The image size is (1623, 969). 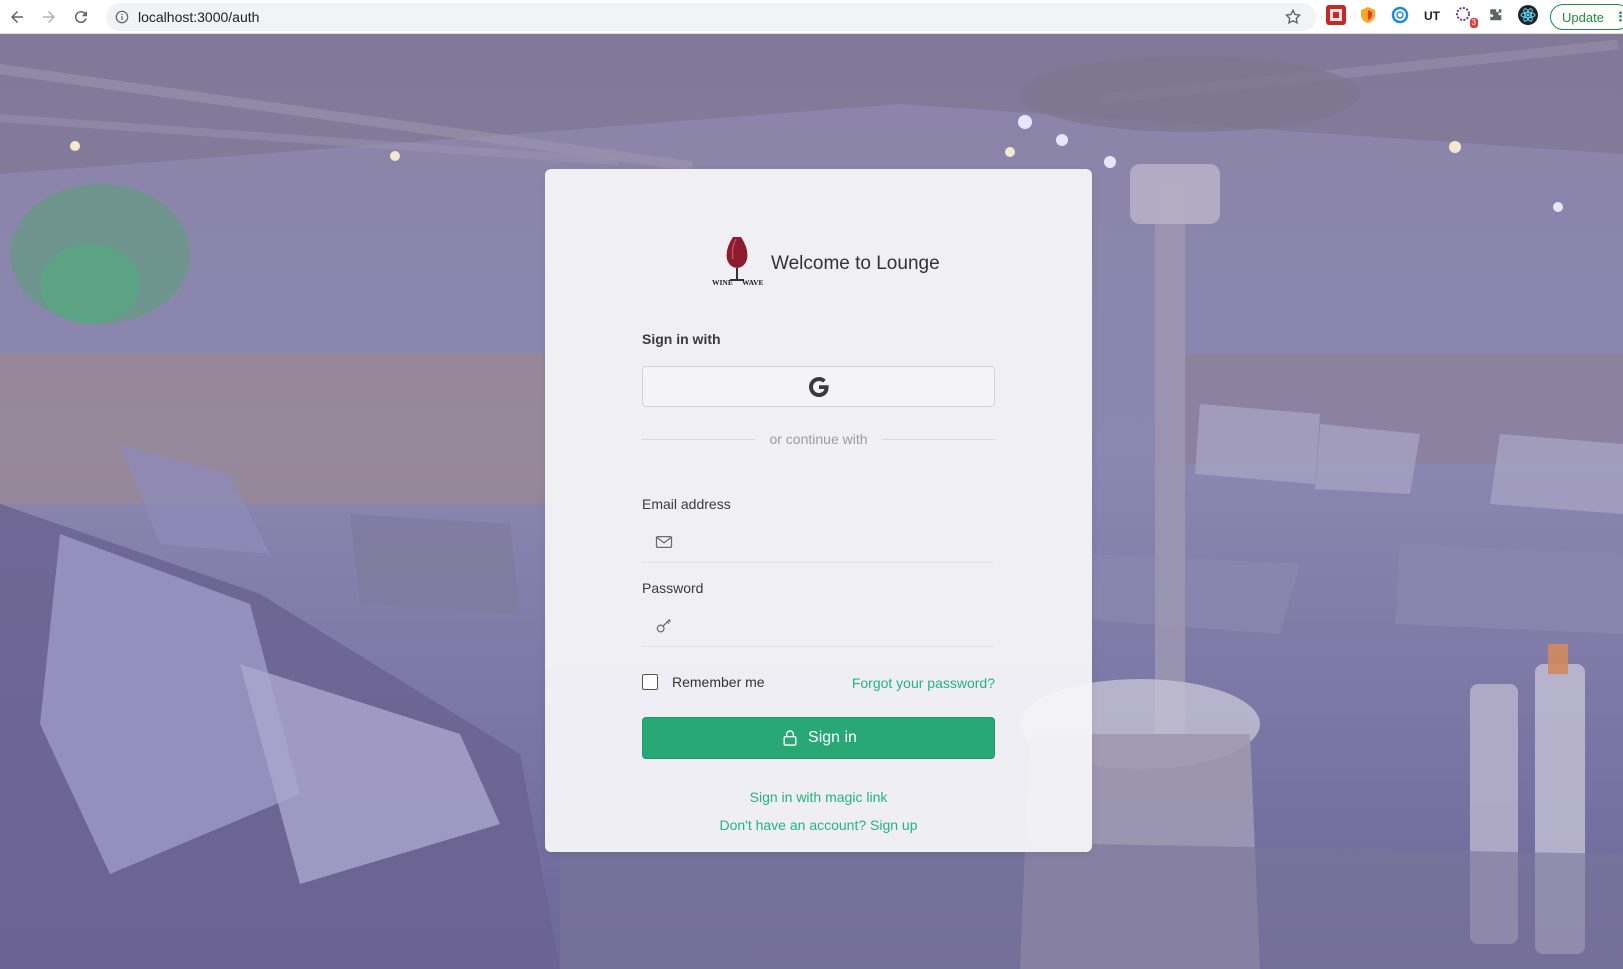 I want to click on svg-text: UT, so click(x=1432, y=16).